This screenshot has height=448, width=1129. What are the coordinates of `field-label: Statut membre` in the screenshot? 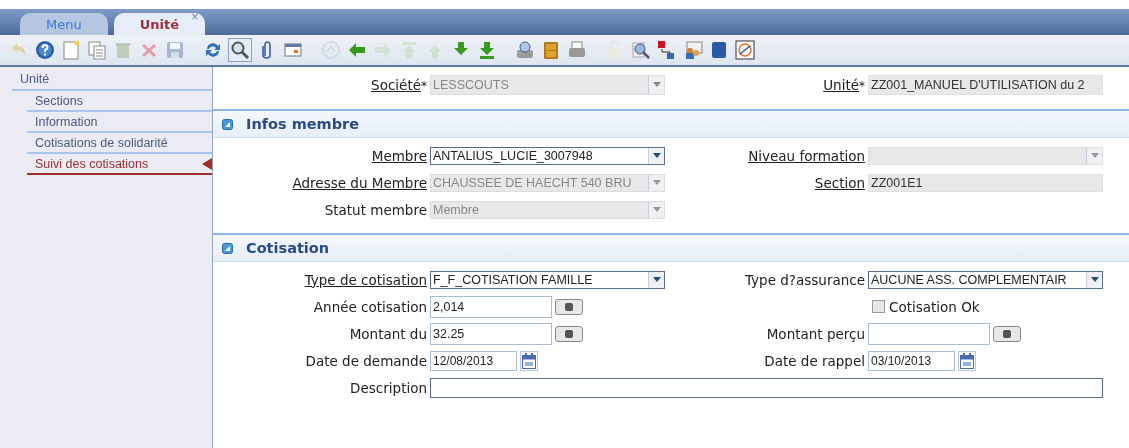 It's located at (375, 209).